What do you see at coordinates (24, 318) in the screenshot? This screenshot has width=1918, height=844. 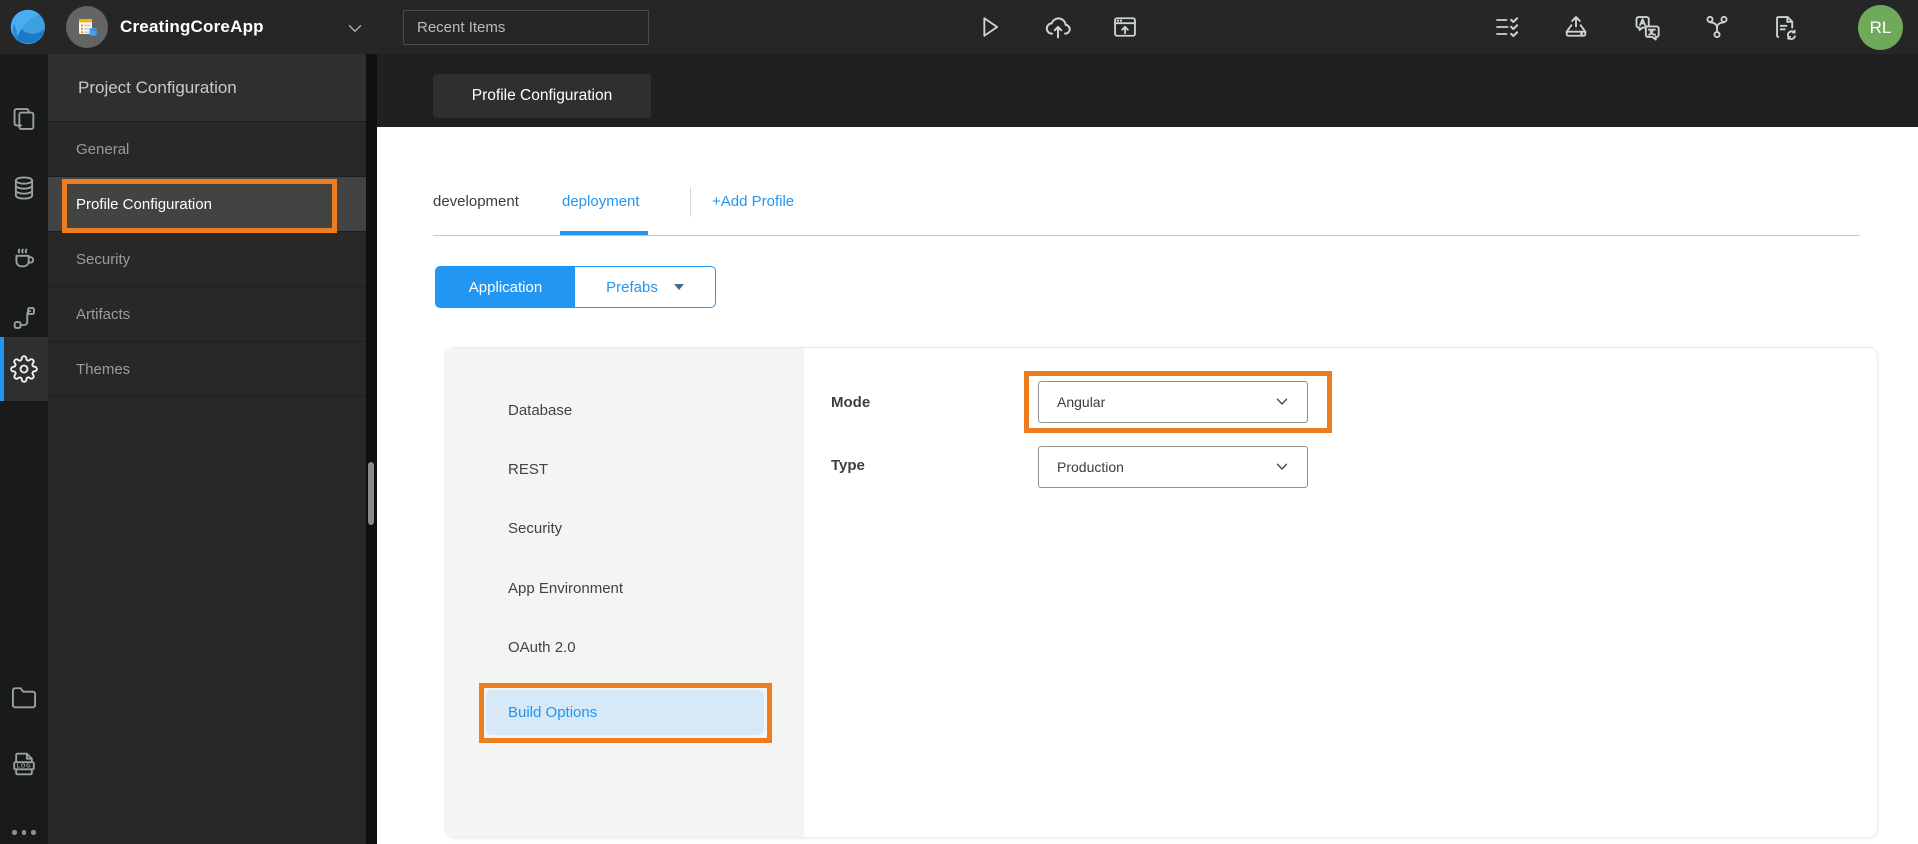 I see `api-connector-icon` at bounding box center [24, 318].